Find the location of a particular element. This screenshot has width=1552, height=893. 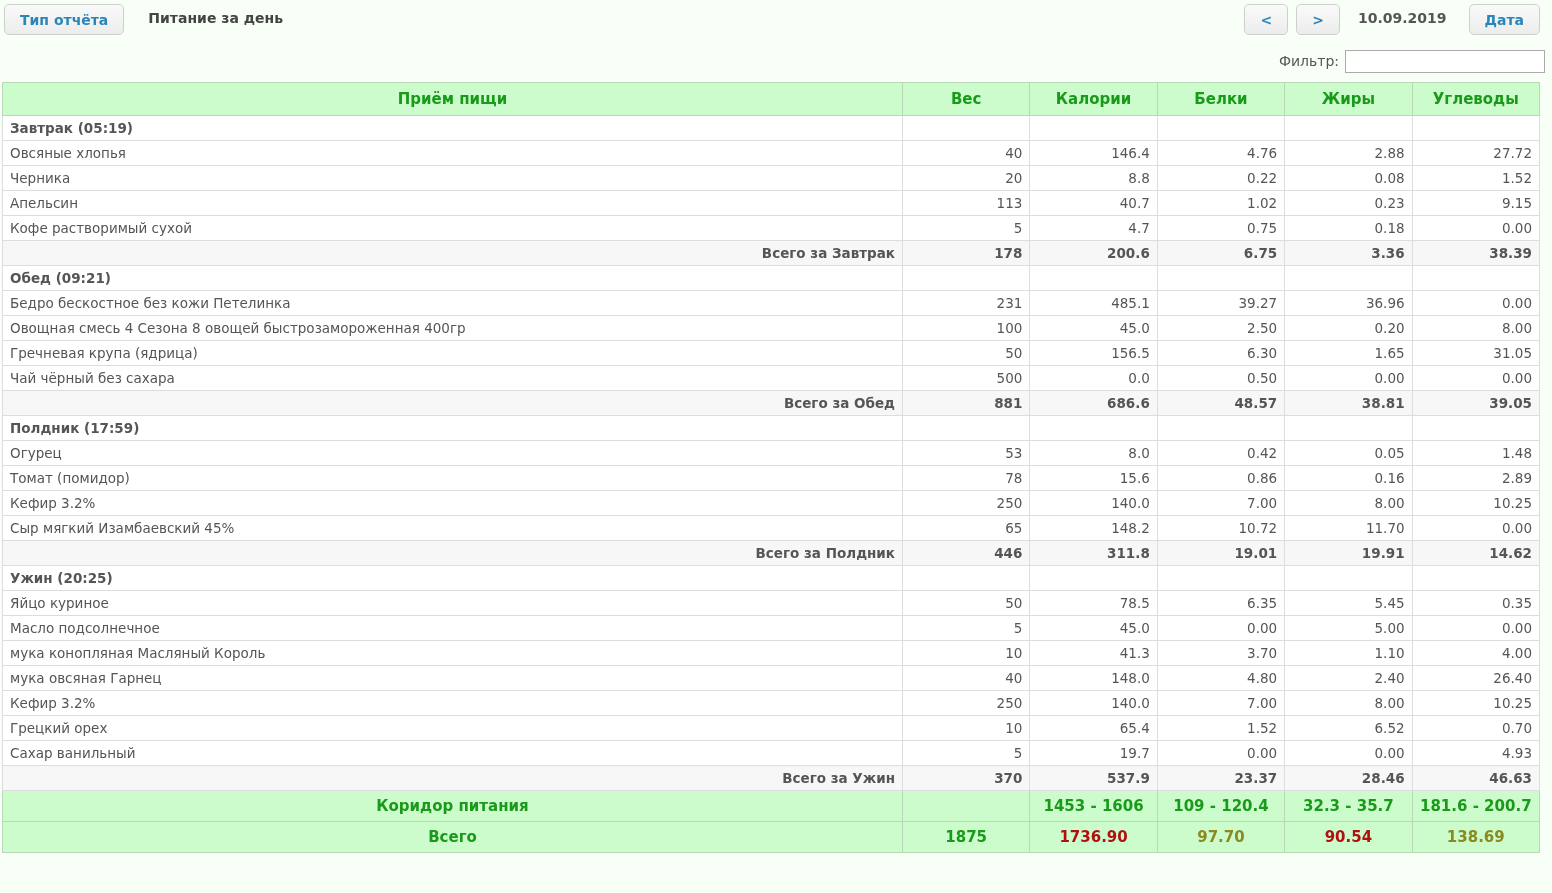

value-cell: 27.72 is located at coordinates (1476, 153).